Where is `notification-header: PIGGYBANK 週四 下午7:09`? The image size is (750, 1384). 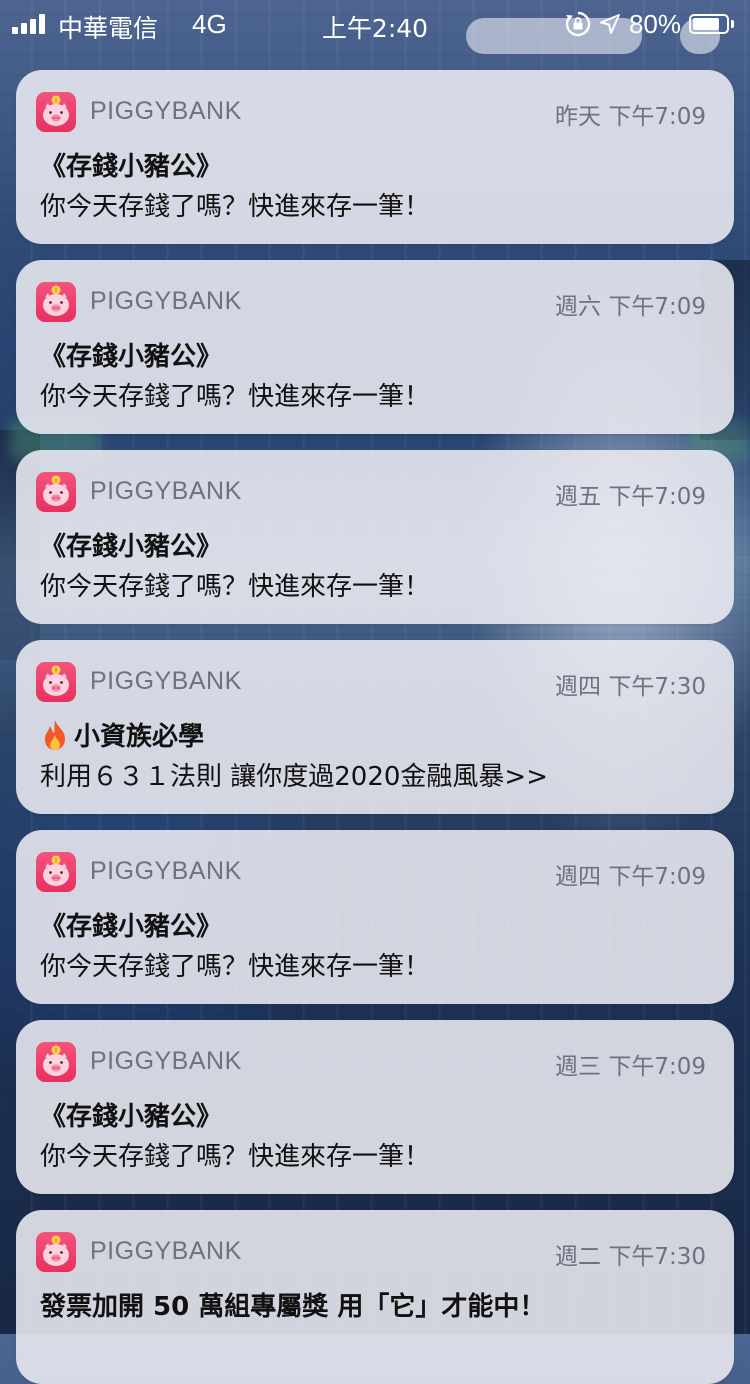
notification-header: PIGGYBANK 週四 下午7:09 is located at coordinates (371, 872).